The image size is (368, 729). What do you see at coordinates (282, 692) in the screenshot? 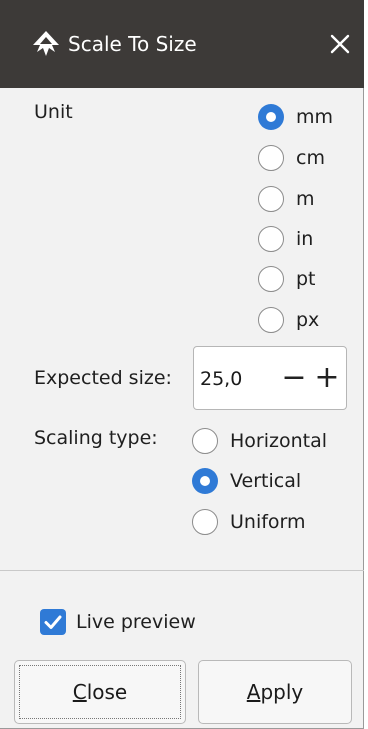
I see `apply-label-rest: pply` at bounding box center [282, 692].